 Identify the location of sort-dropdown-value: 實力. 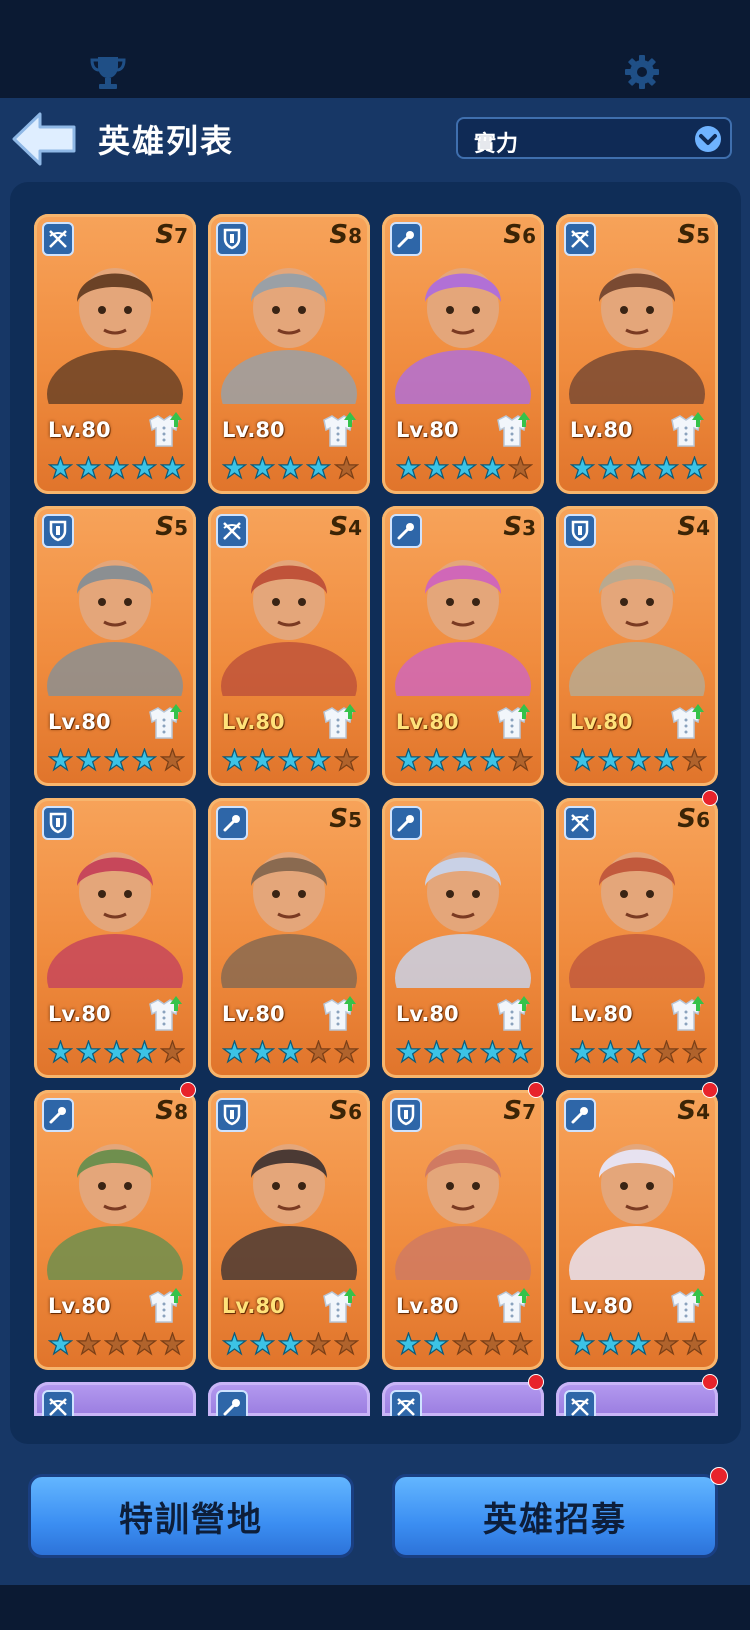
(496, 144).